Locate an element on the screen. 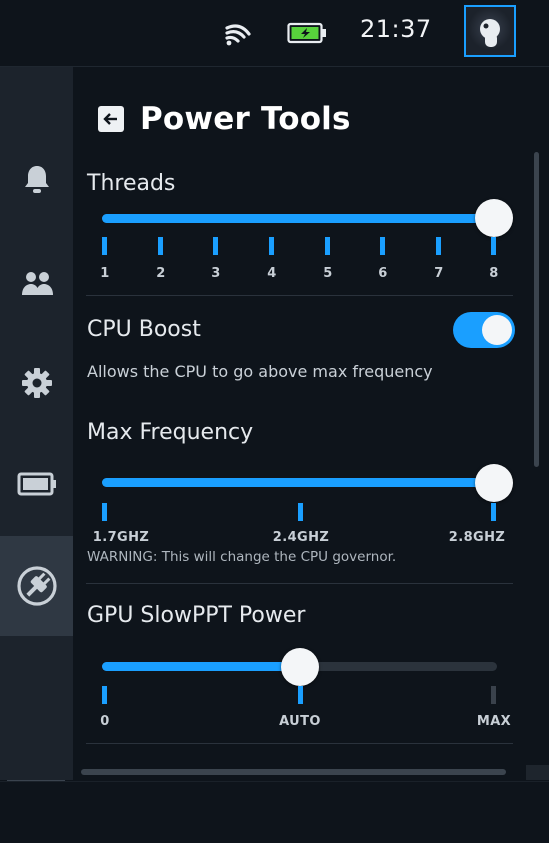 The width and height of the screenshot is (549, 843). threads-slider-knob is located at coordinates (494, 218).